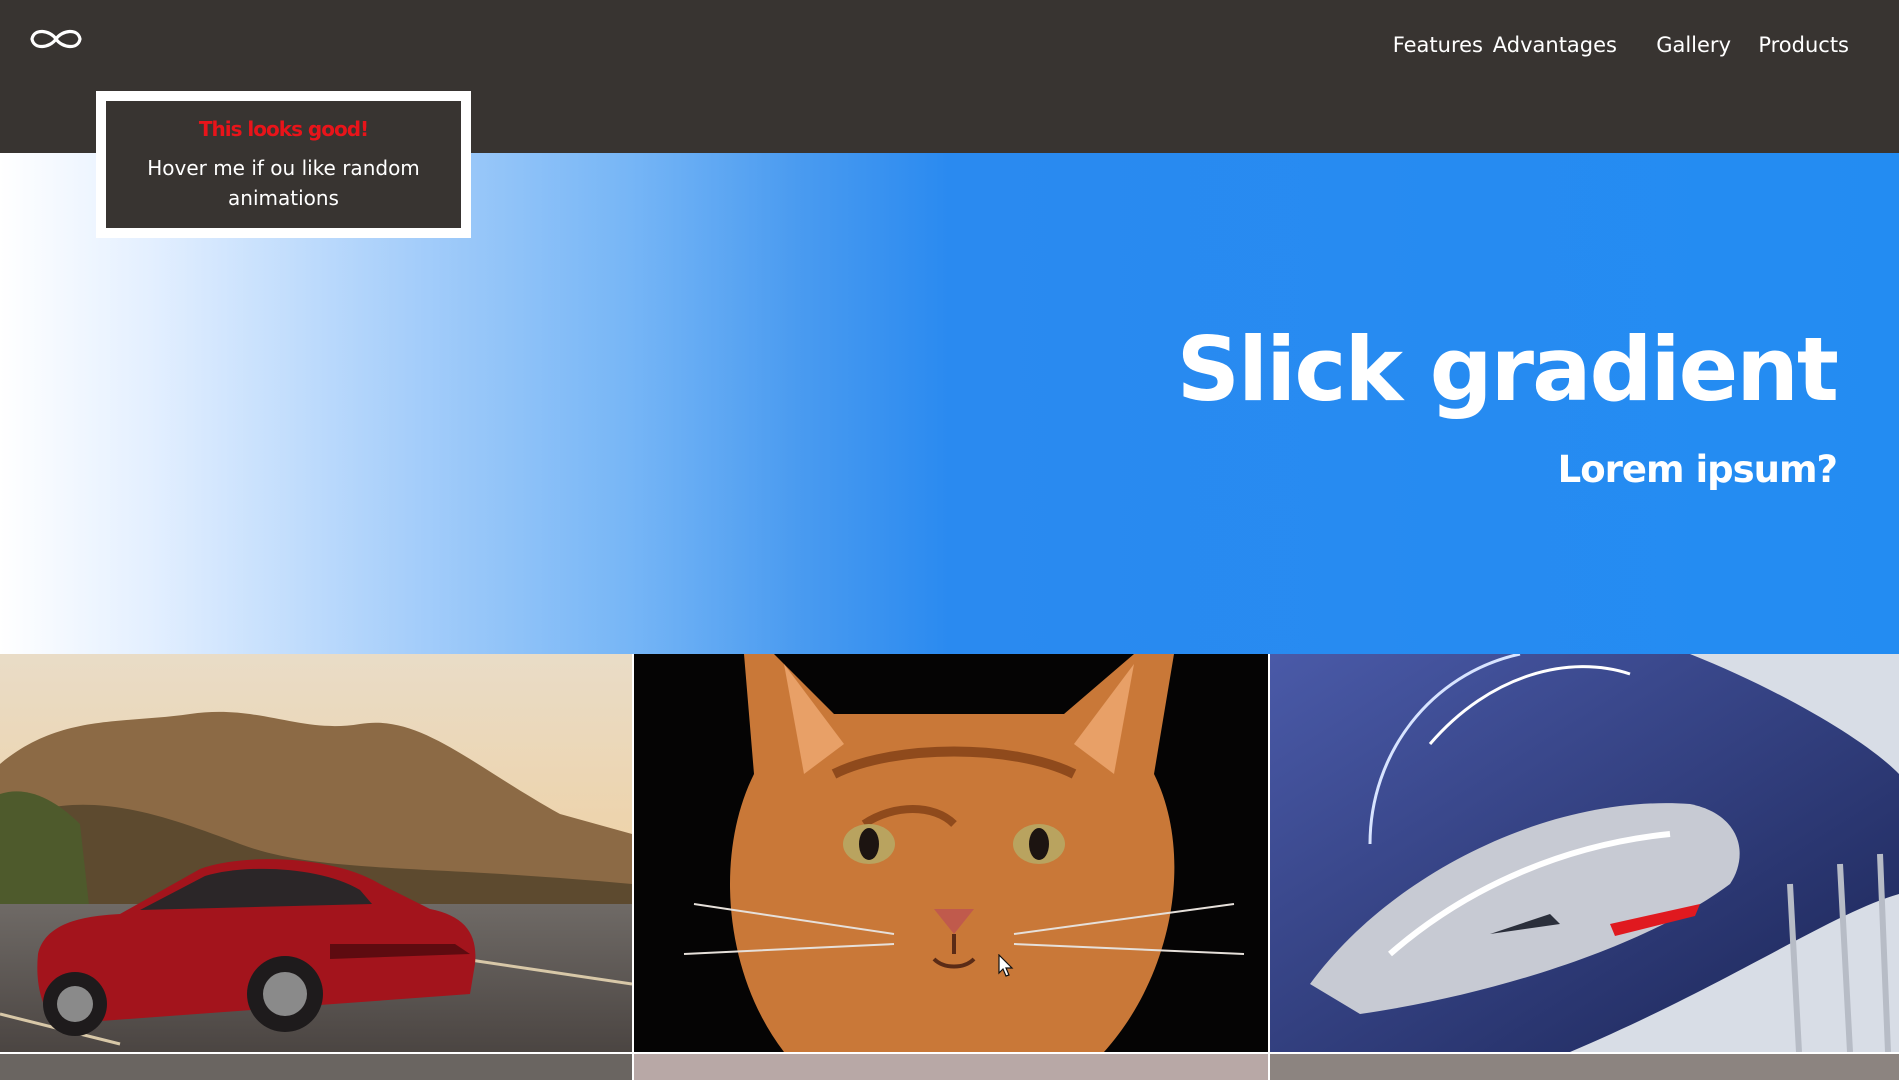 The height and width of the screenshot is (1080, 1899). I want to click on tooltip-body: Hover me if ou like random animations, so click(283, 183).